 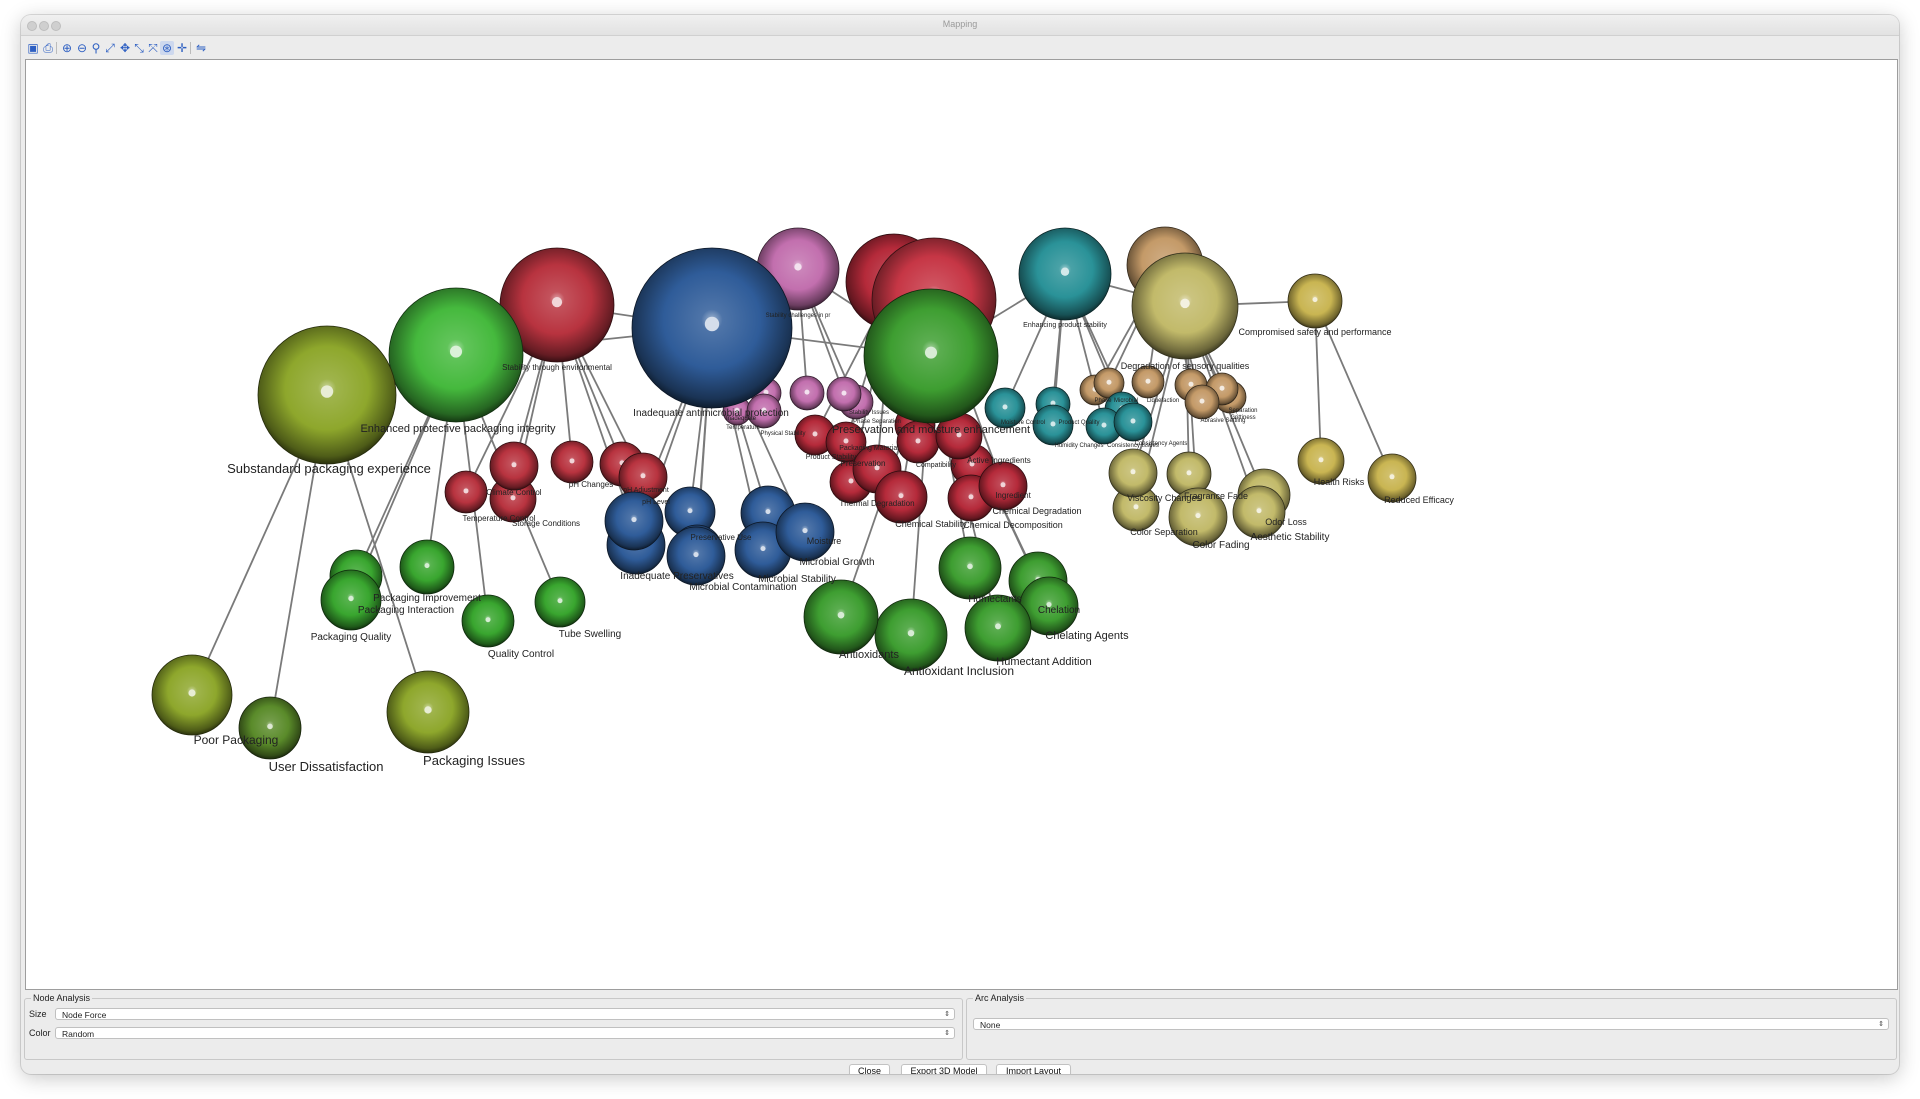 I want to click on node-label-y6: Aesthetic Stability, so click(x=1290, y=537).